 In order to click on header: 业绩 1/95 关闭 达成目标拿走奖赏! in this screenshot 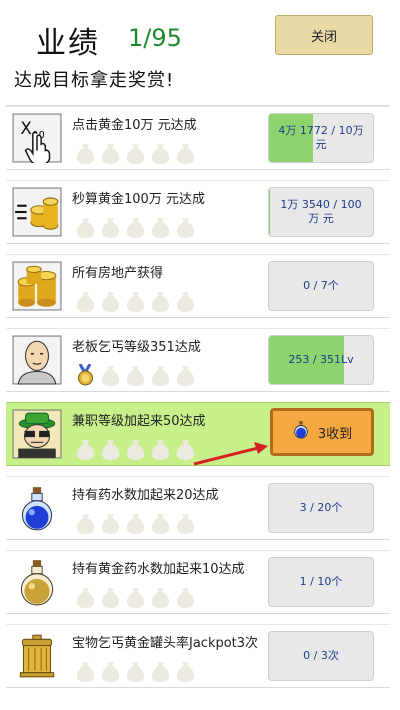, I will do `click(200, 50)`.